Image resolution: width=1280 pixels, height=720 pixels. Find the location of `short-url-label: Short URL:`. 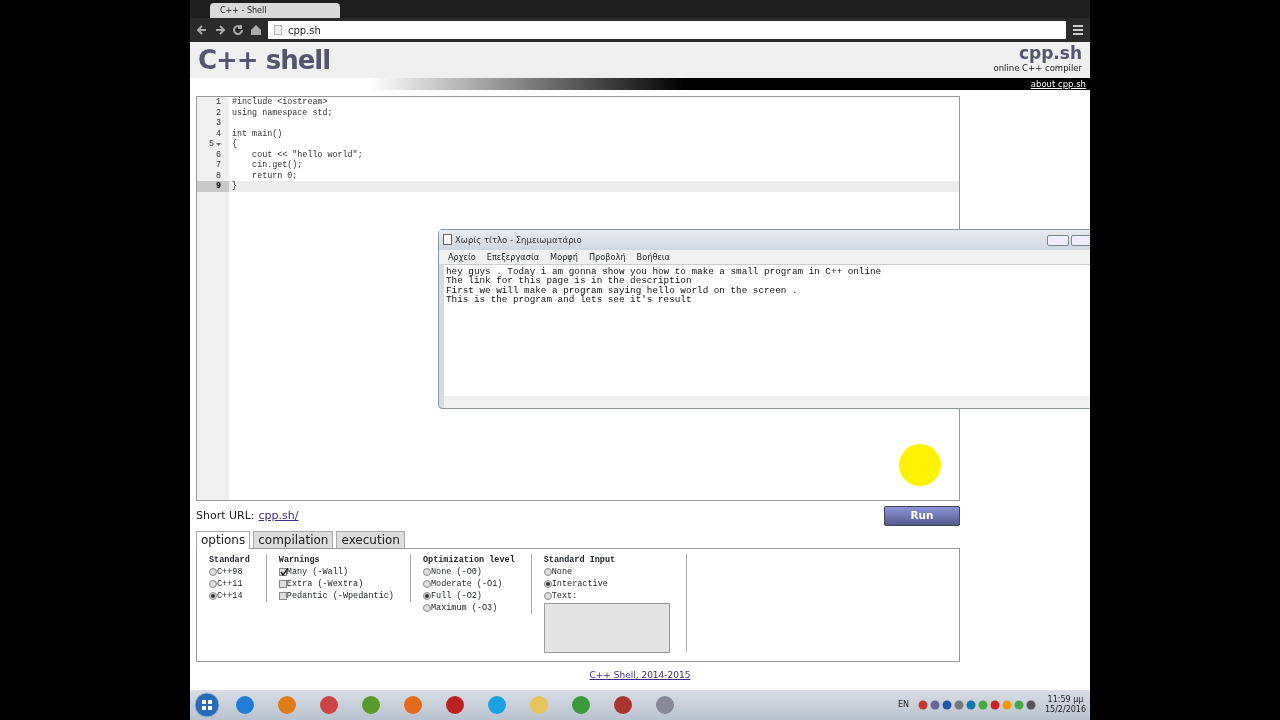

short-url-label: Short URL: is located at coordinates (225, 515).